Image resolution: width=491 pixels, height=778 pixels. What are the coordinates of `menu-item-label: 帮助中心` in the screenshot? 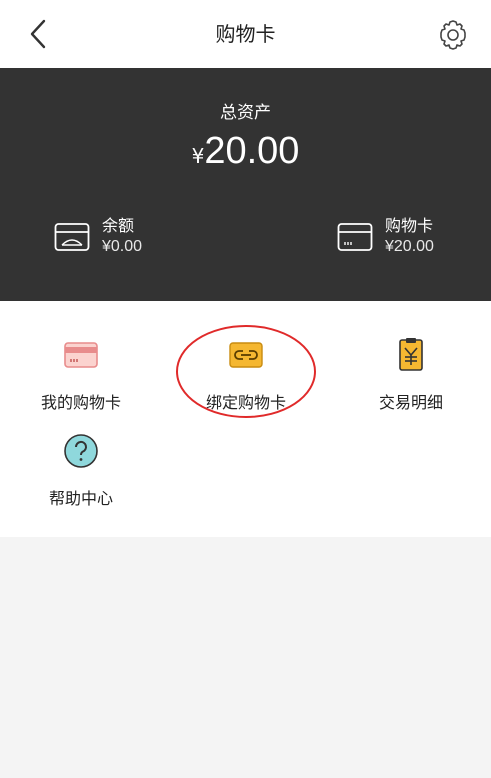 It's located at (80, 498).